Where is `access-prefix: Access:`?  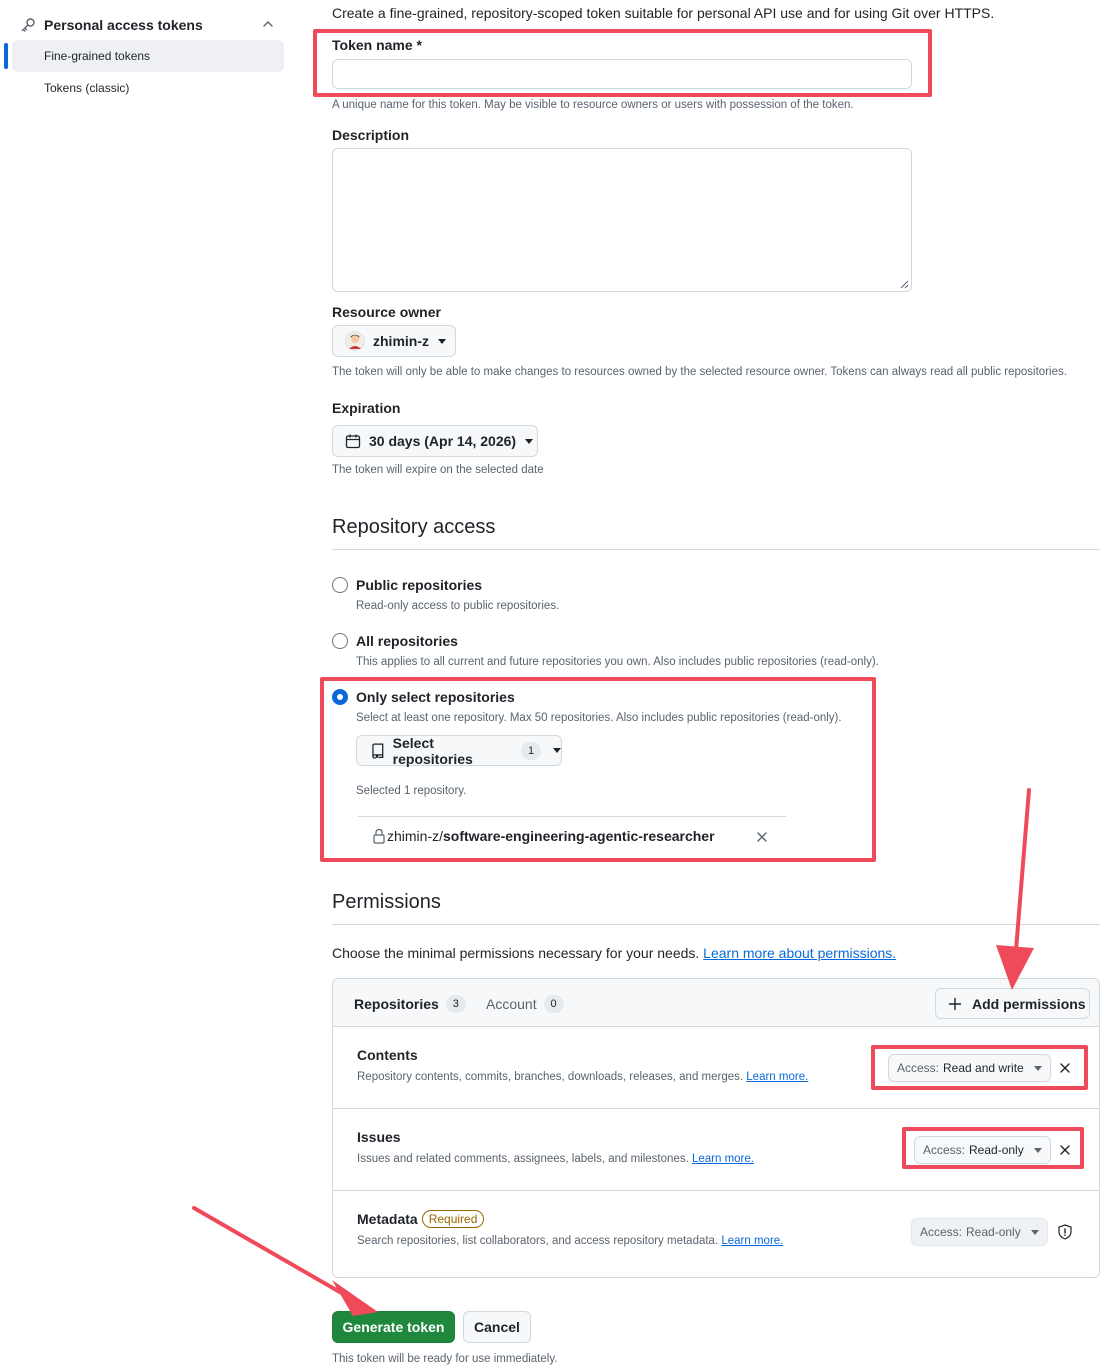
access-prefix: Access: is located at coordinates (941, 1232).